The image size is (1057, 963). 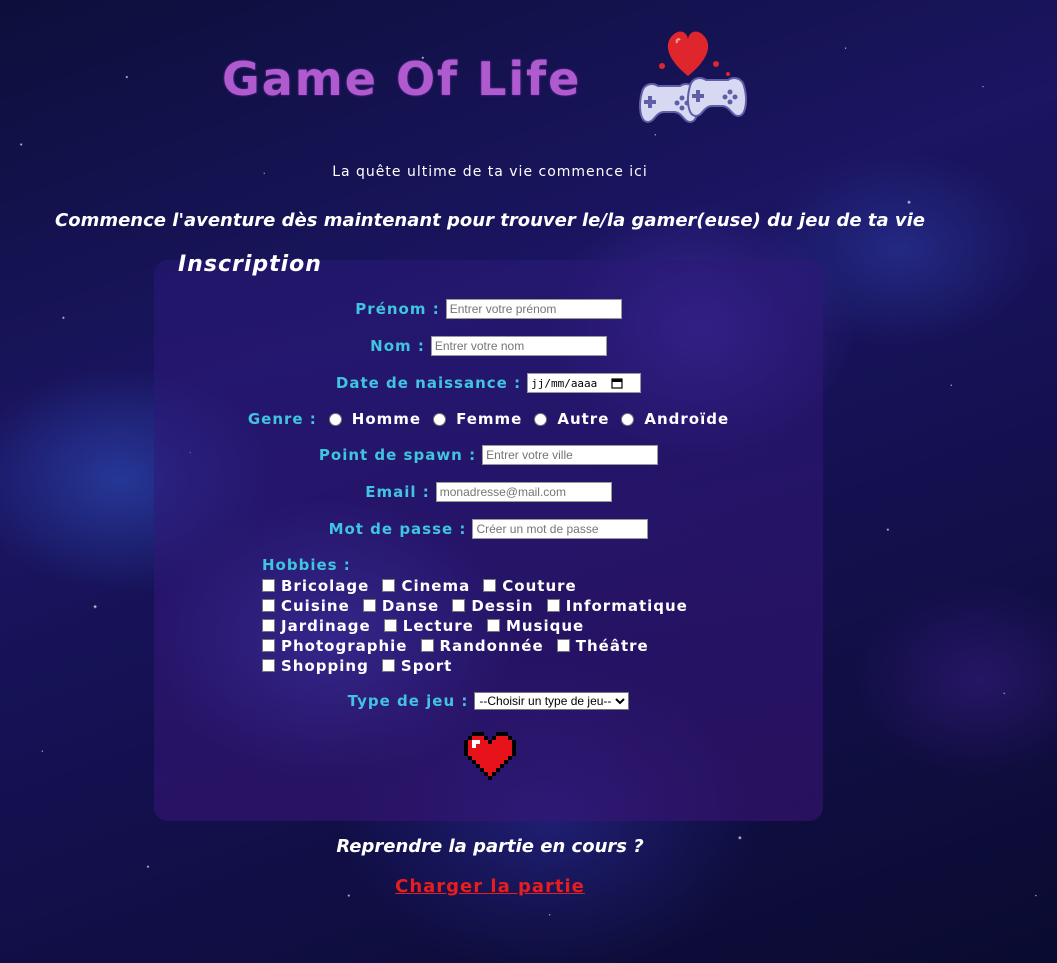 What do you see at coordinates (268, 585) in the screenshot?
I see `checkbox-bricolage` at bounding box center [268, 585].